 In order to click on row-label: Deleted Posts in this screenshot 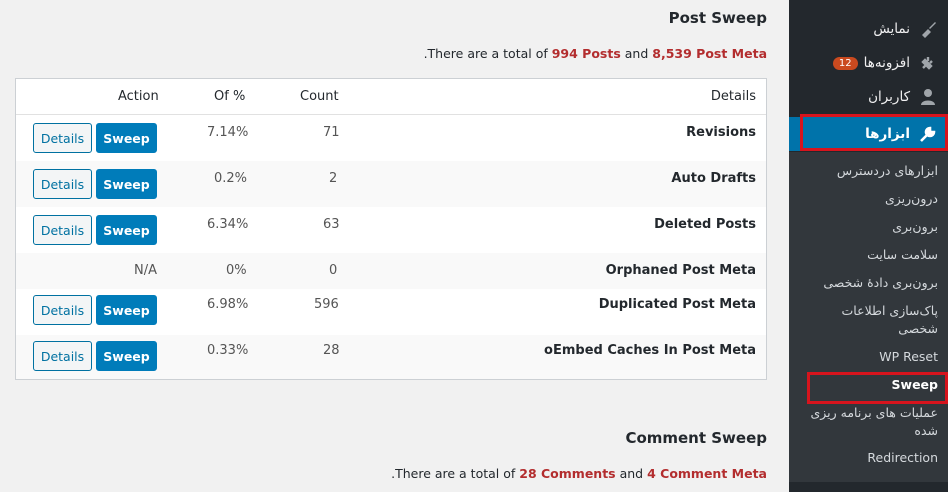, I will do `click(705, 224)`.